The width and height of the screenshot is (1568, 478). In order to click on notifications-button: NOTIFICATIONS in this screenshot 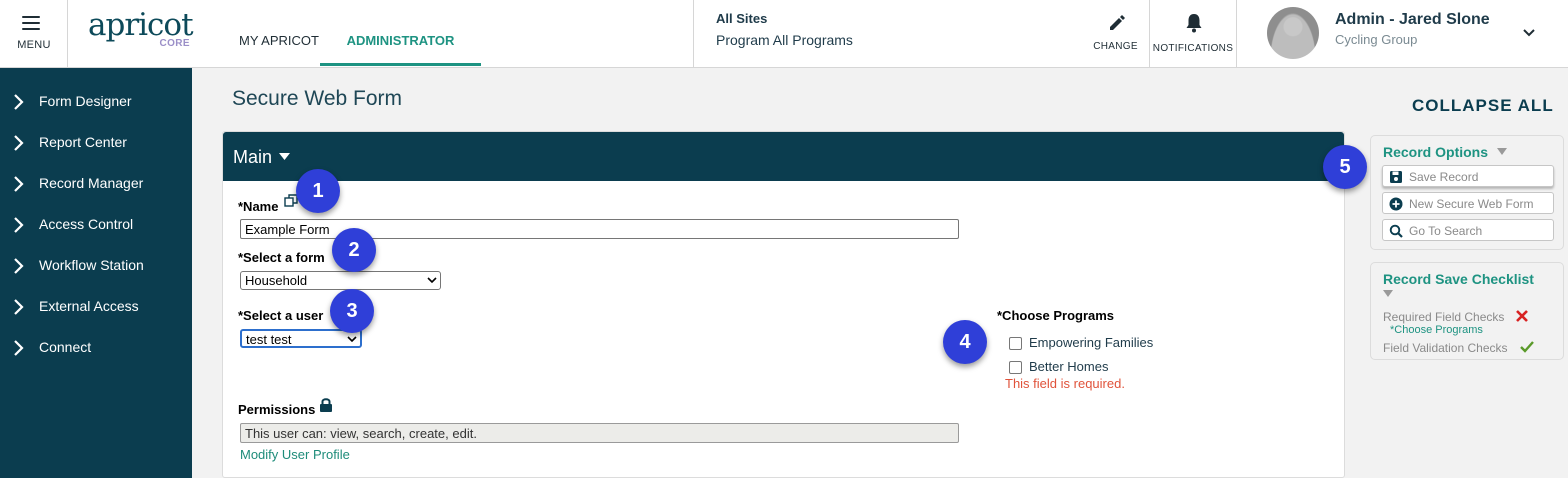, I will do `click(1193, 33)`.